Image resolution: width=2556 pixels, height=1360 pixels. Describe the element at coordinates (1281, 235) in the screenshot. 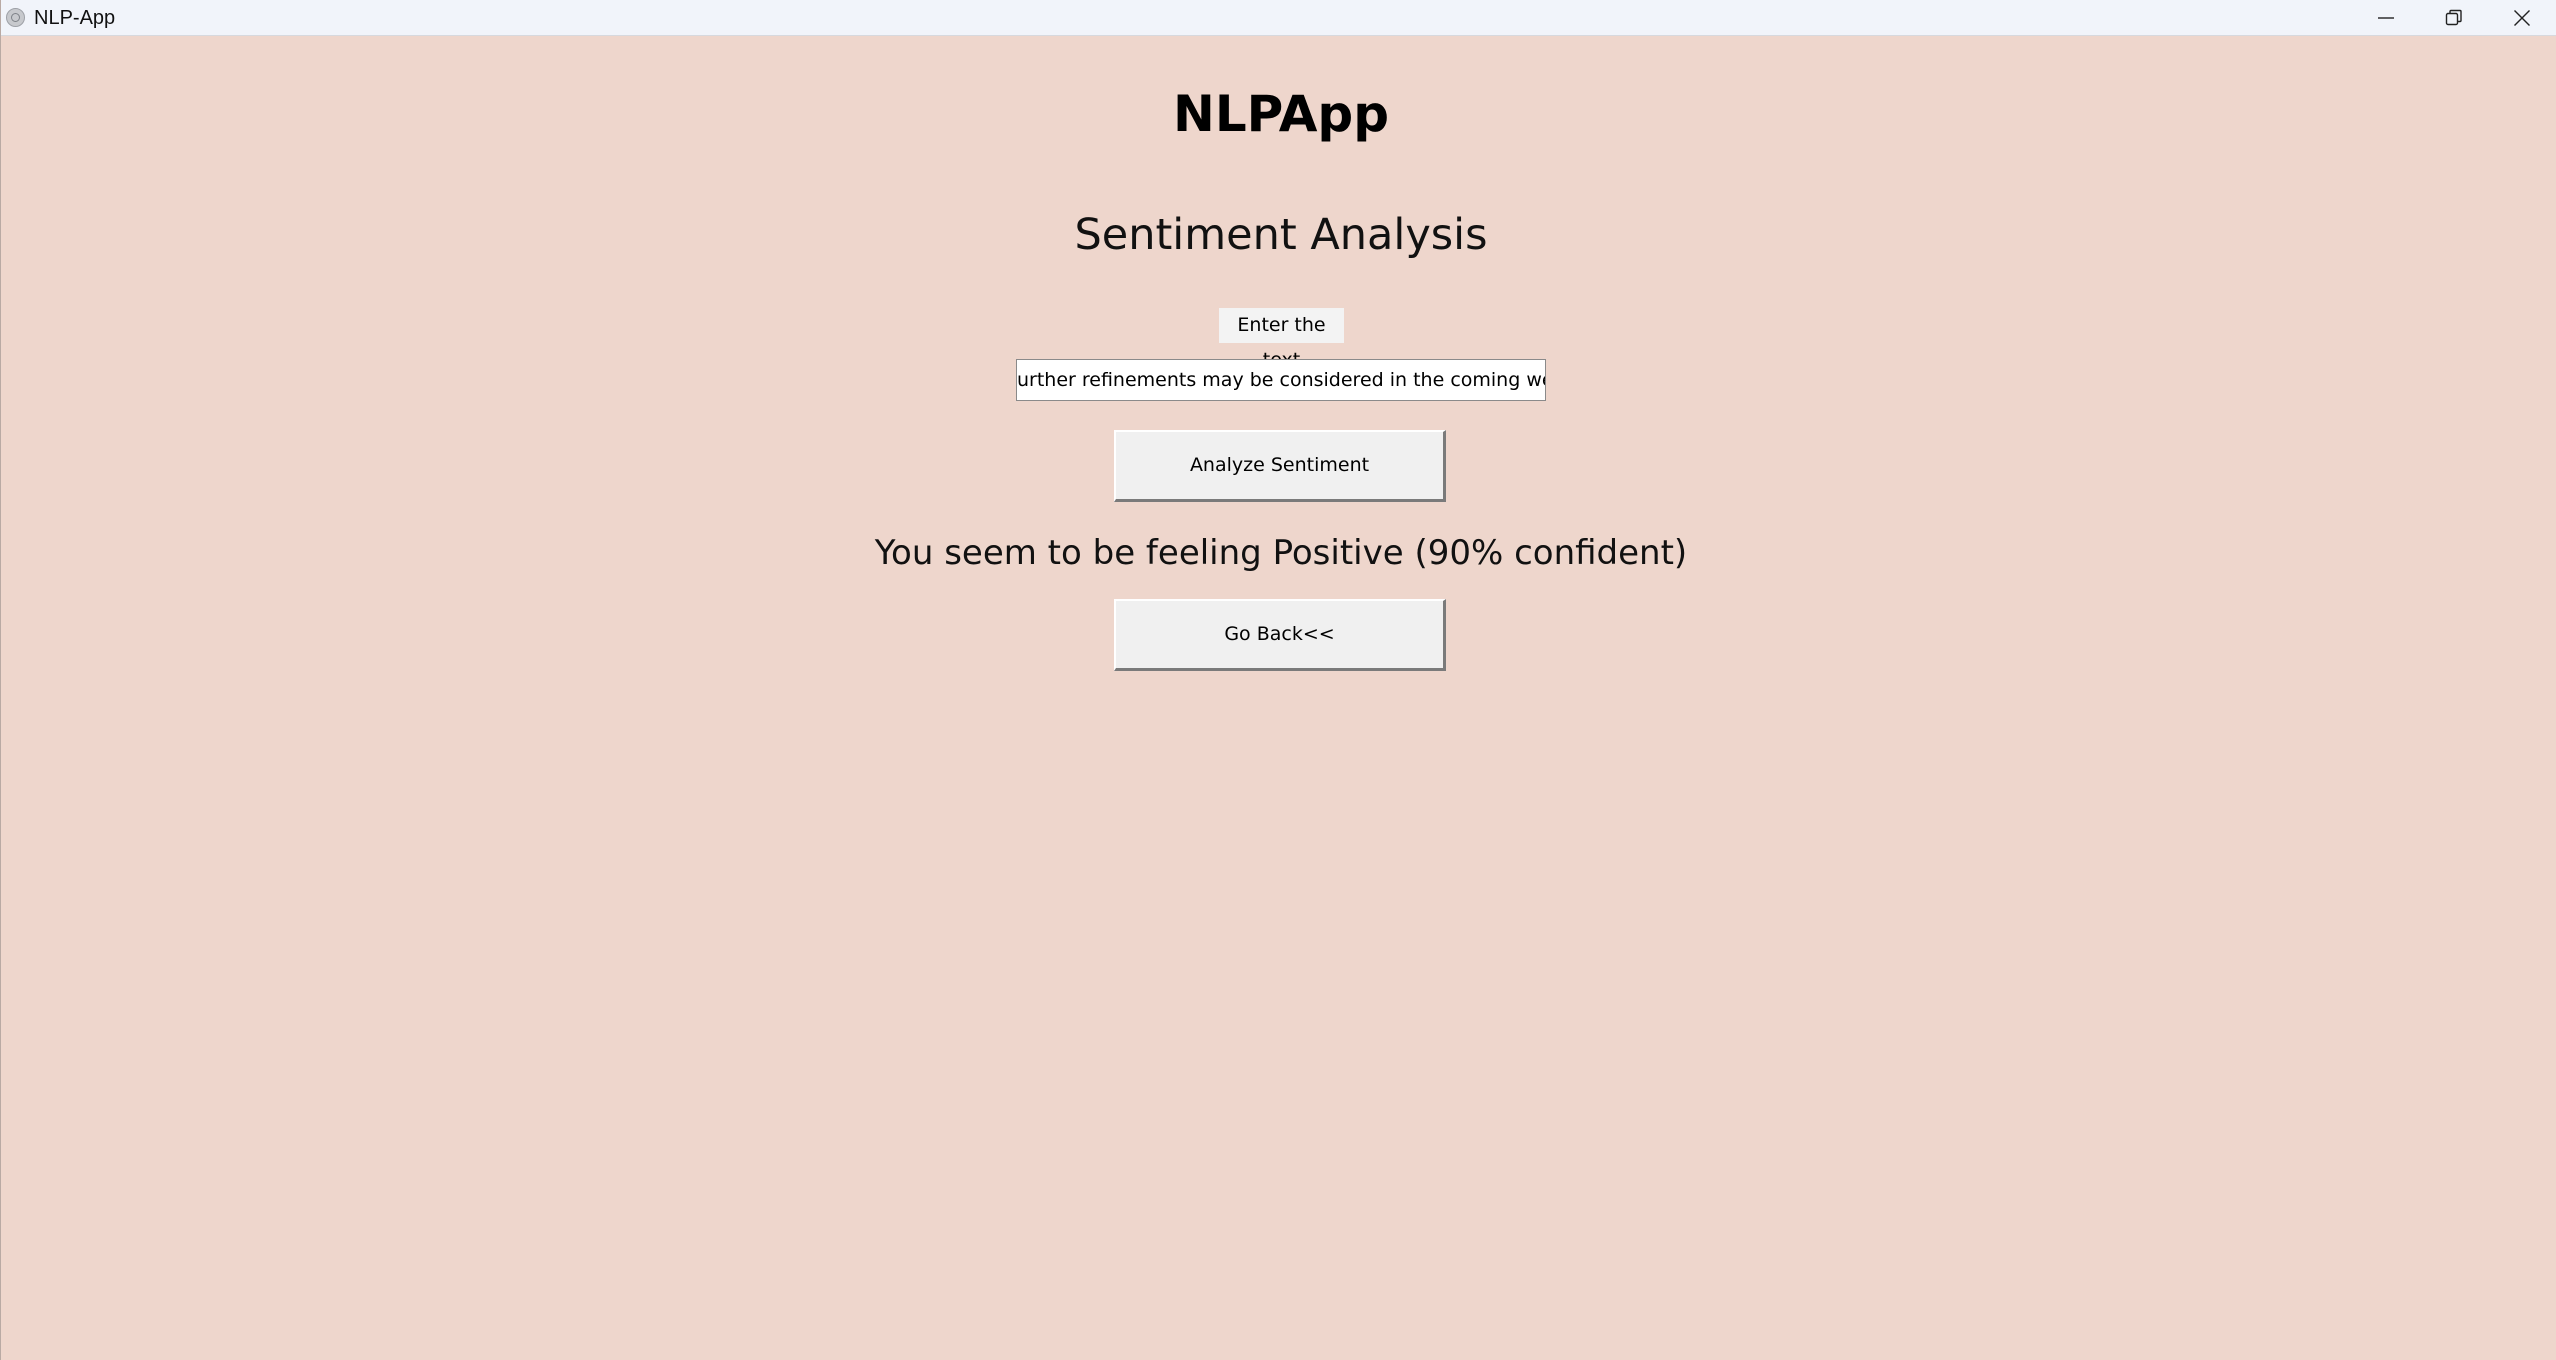

I see `page-title: Sentiment Analysis` at that location.